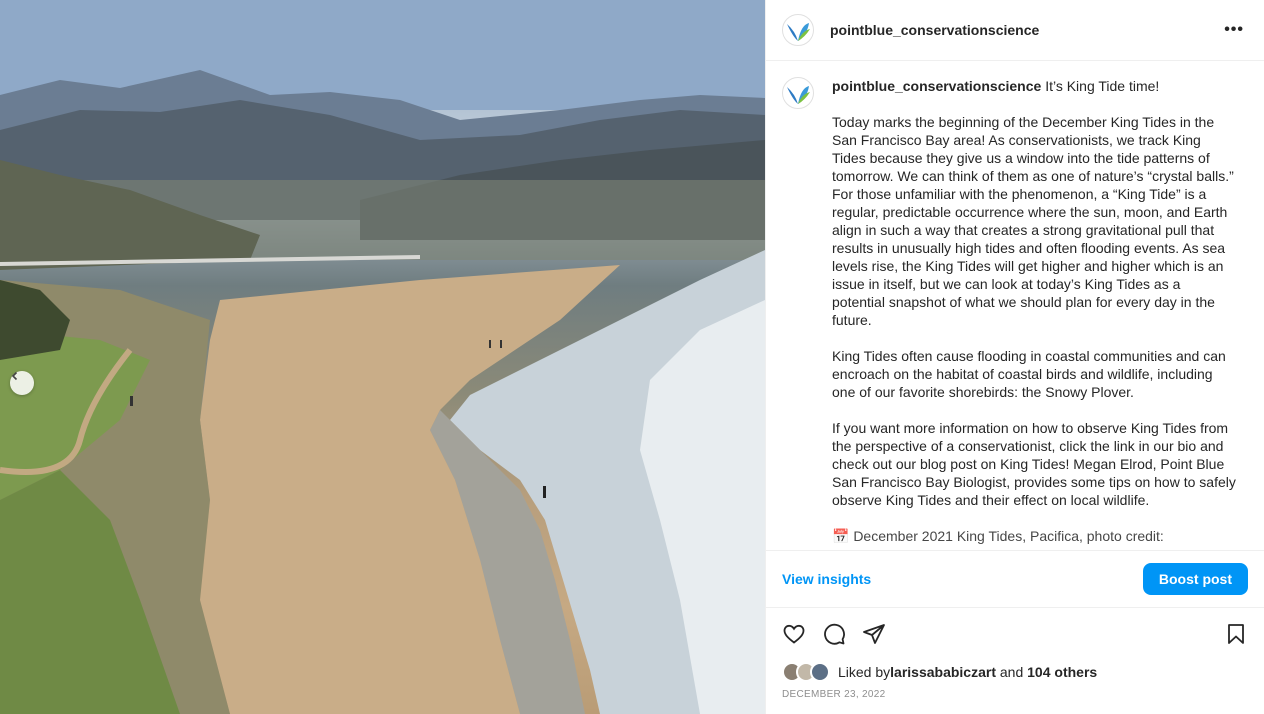 The height and width of the screenshot is (714, 1264). What do you see at coordinates (943, 672) in the screenshot?
I see `liker-username: larissababiczart` at bounding box center [943, 672].